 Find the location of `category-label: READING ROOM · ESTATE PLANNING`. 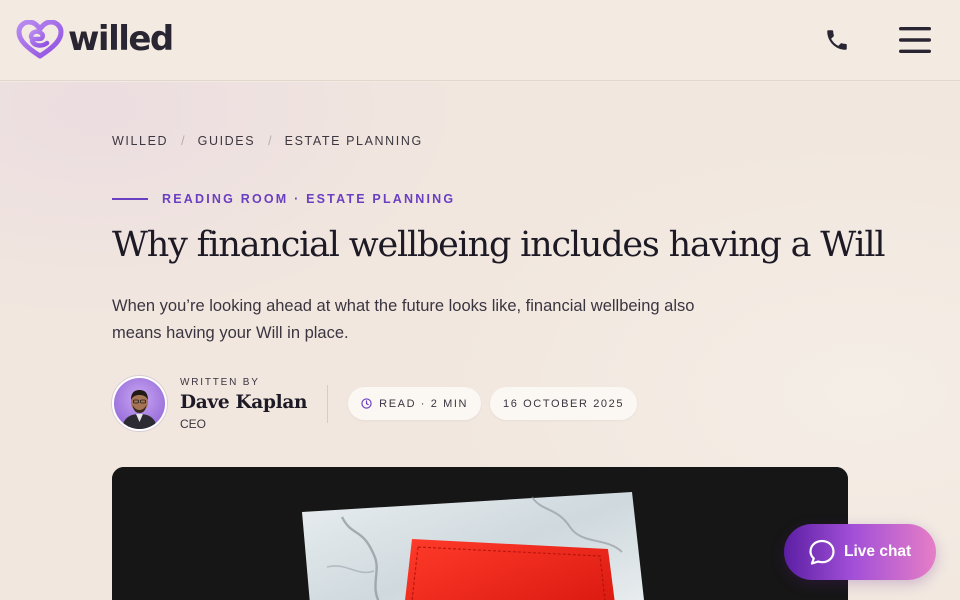

category-label: READING ROOM · ESTATE PLANNING is located at coordinates (308, 199).